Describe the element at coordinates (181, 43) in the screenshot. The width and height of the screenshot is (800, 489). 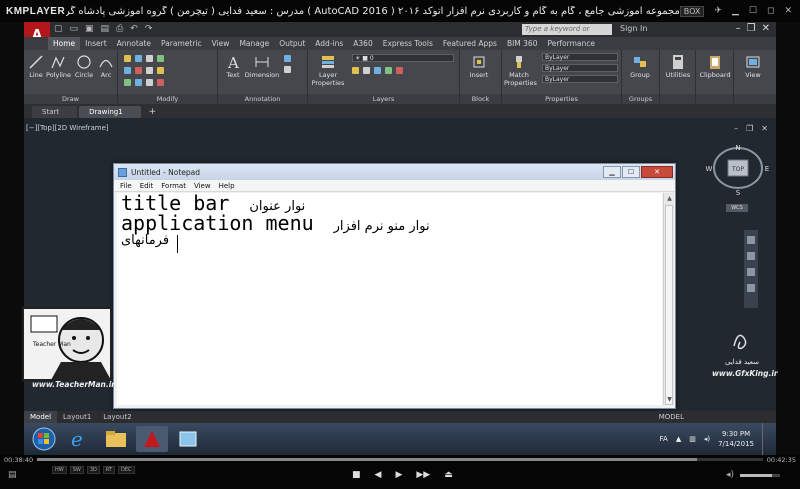
I see `ribbon-tab-parametric: Parametric` at that location.